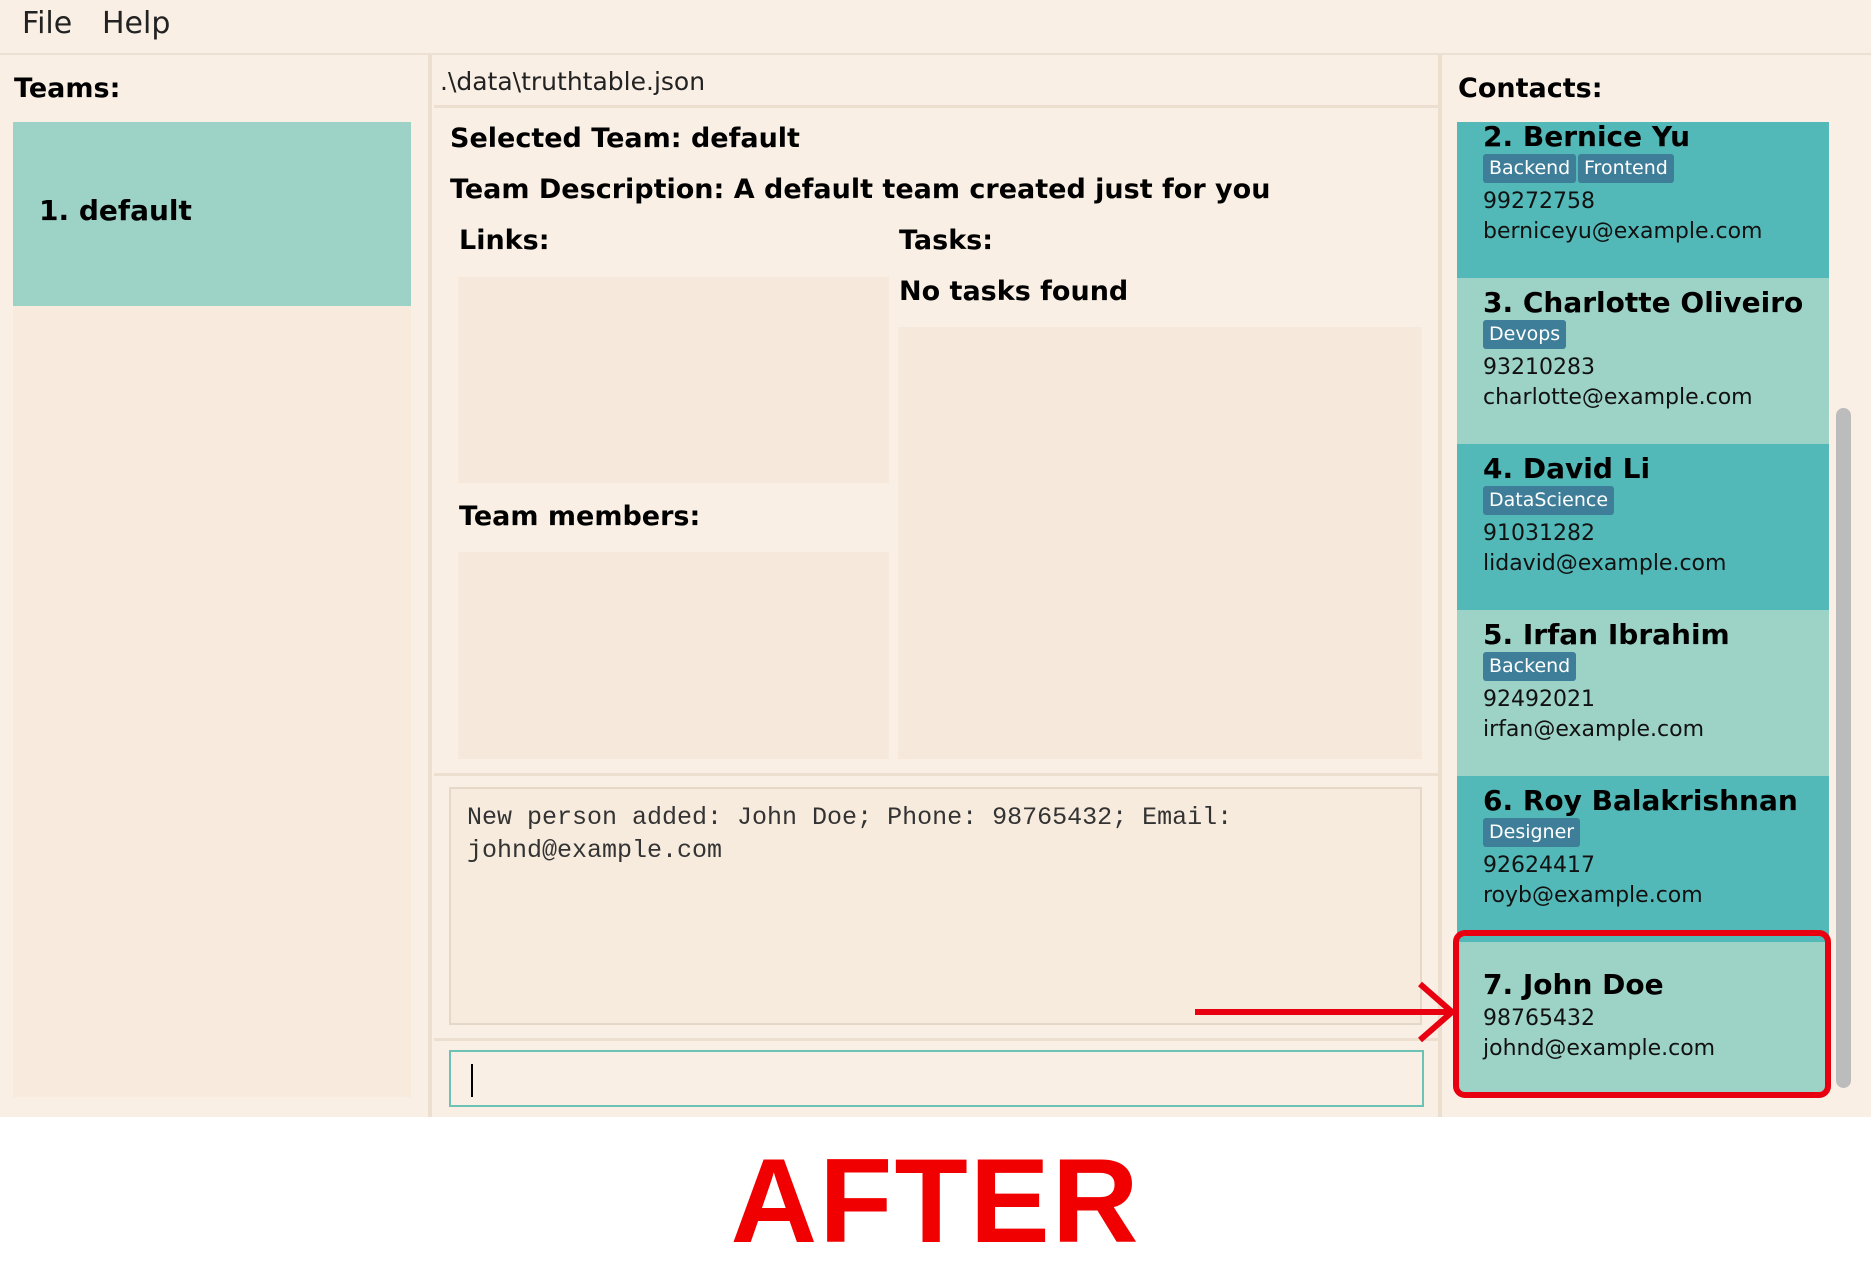  I want to click on team-members-label: Team members:, so click(580, 516).